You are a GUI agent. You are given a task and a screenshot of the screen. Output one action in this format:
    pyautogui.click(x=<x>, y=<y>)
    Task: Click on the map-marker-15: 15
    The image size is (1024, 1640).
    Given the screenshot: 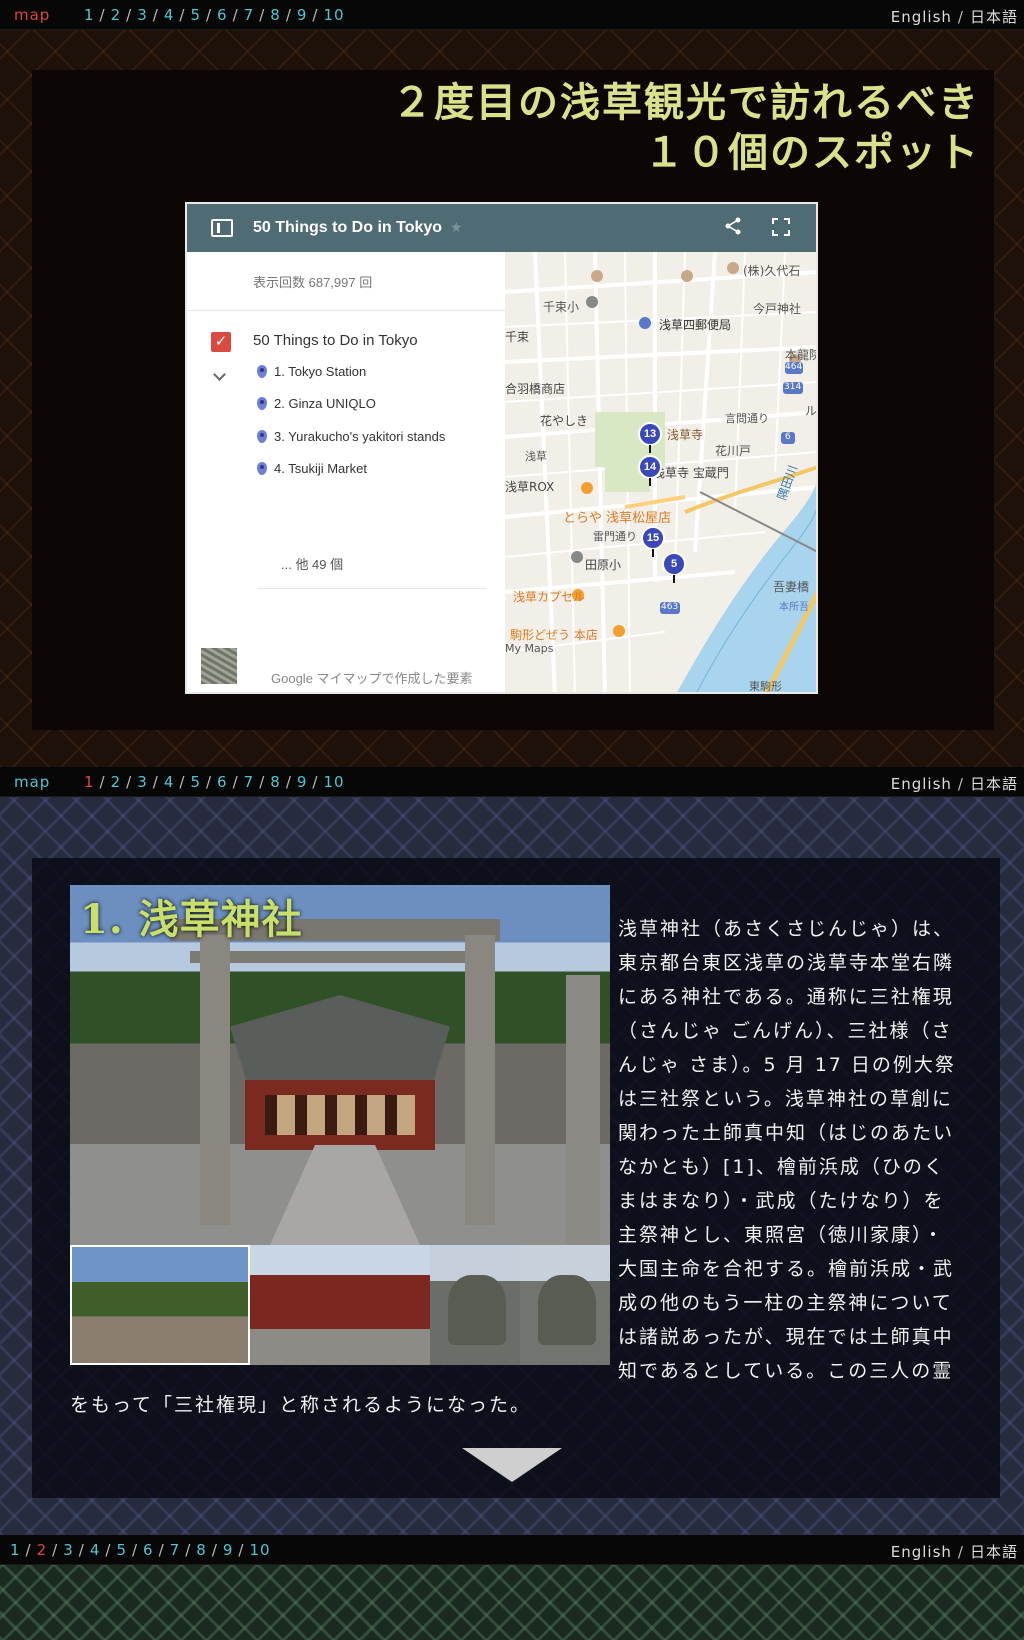 What is the action you would take?
    pyautogui.click(x=653, y=541)
    